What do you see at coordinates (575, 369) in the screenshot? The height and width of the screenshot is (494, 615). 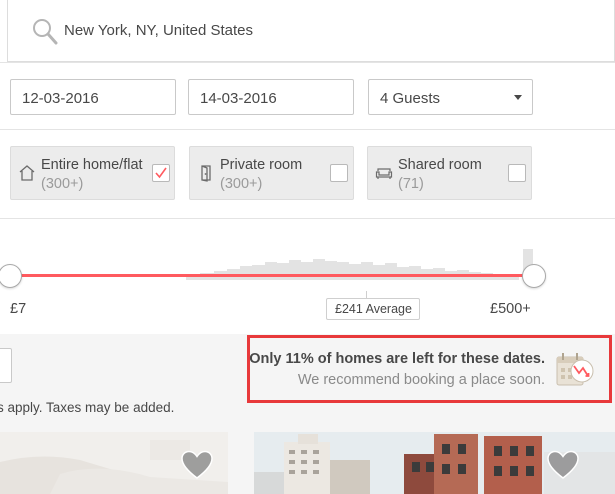 I see `calendar-trend-icon` at bounding box center [575, 369].